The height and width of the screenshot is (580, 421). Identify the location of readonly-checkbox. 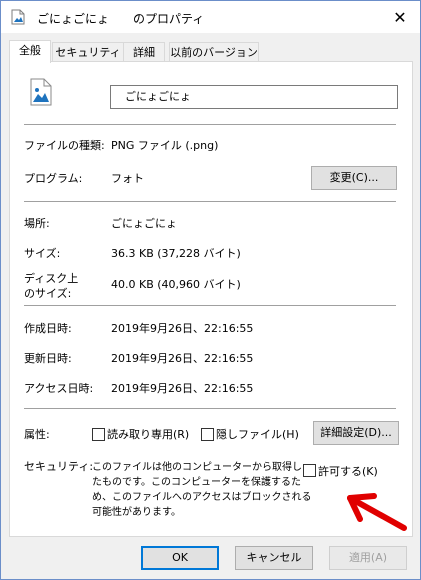
(98, 434).